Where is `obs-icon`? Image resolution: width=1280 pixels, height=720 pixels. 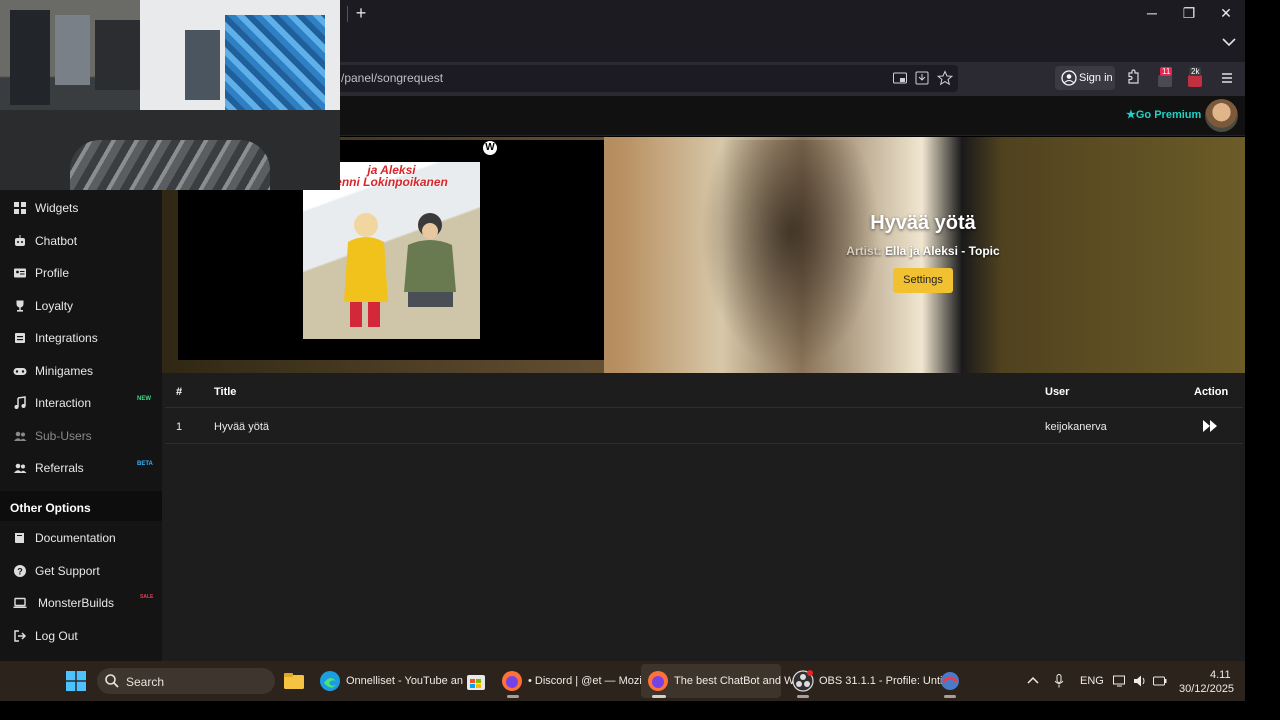
obs-icon is located at coordinates (803, 681).